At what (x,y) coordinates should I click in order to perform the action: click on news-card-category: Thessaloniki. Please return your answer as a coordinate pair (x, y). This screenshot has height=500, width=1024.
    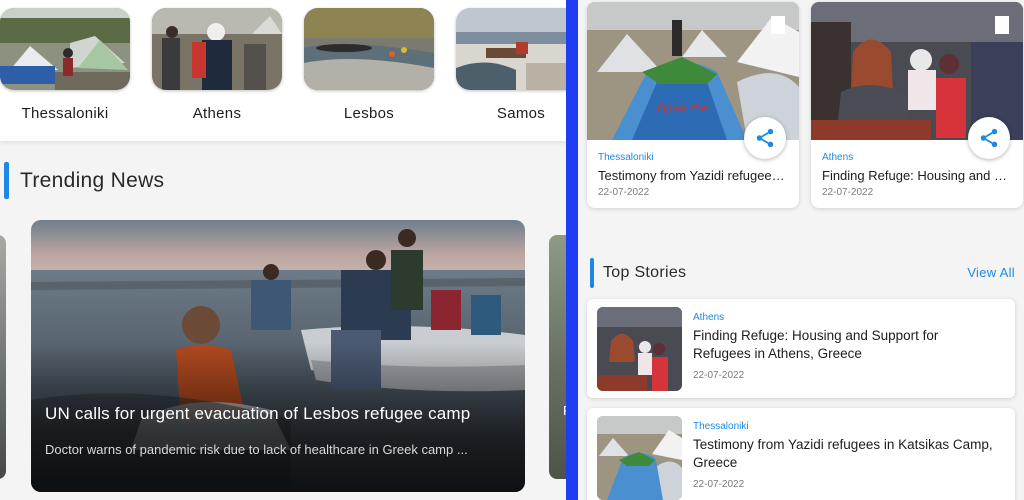
    Looking at the image, I should click on (626, 157).